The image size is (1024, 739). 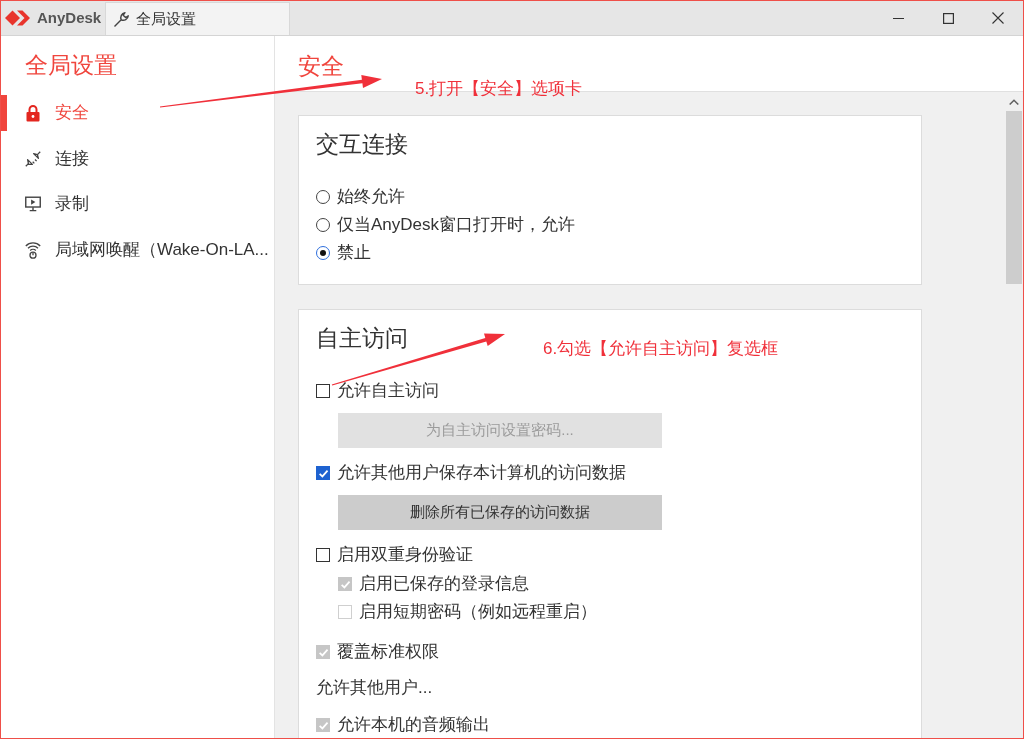 I want to click on checkbox-label: 启用已保存的登录信息, so click(x=444, y=584).